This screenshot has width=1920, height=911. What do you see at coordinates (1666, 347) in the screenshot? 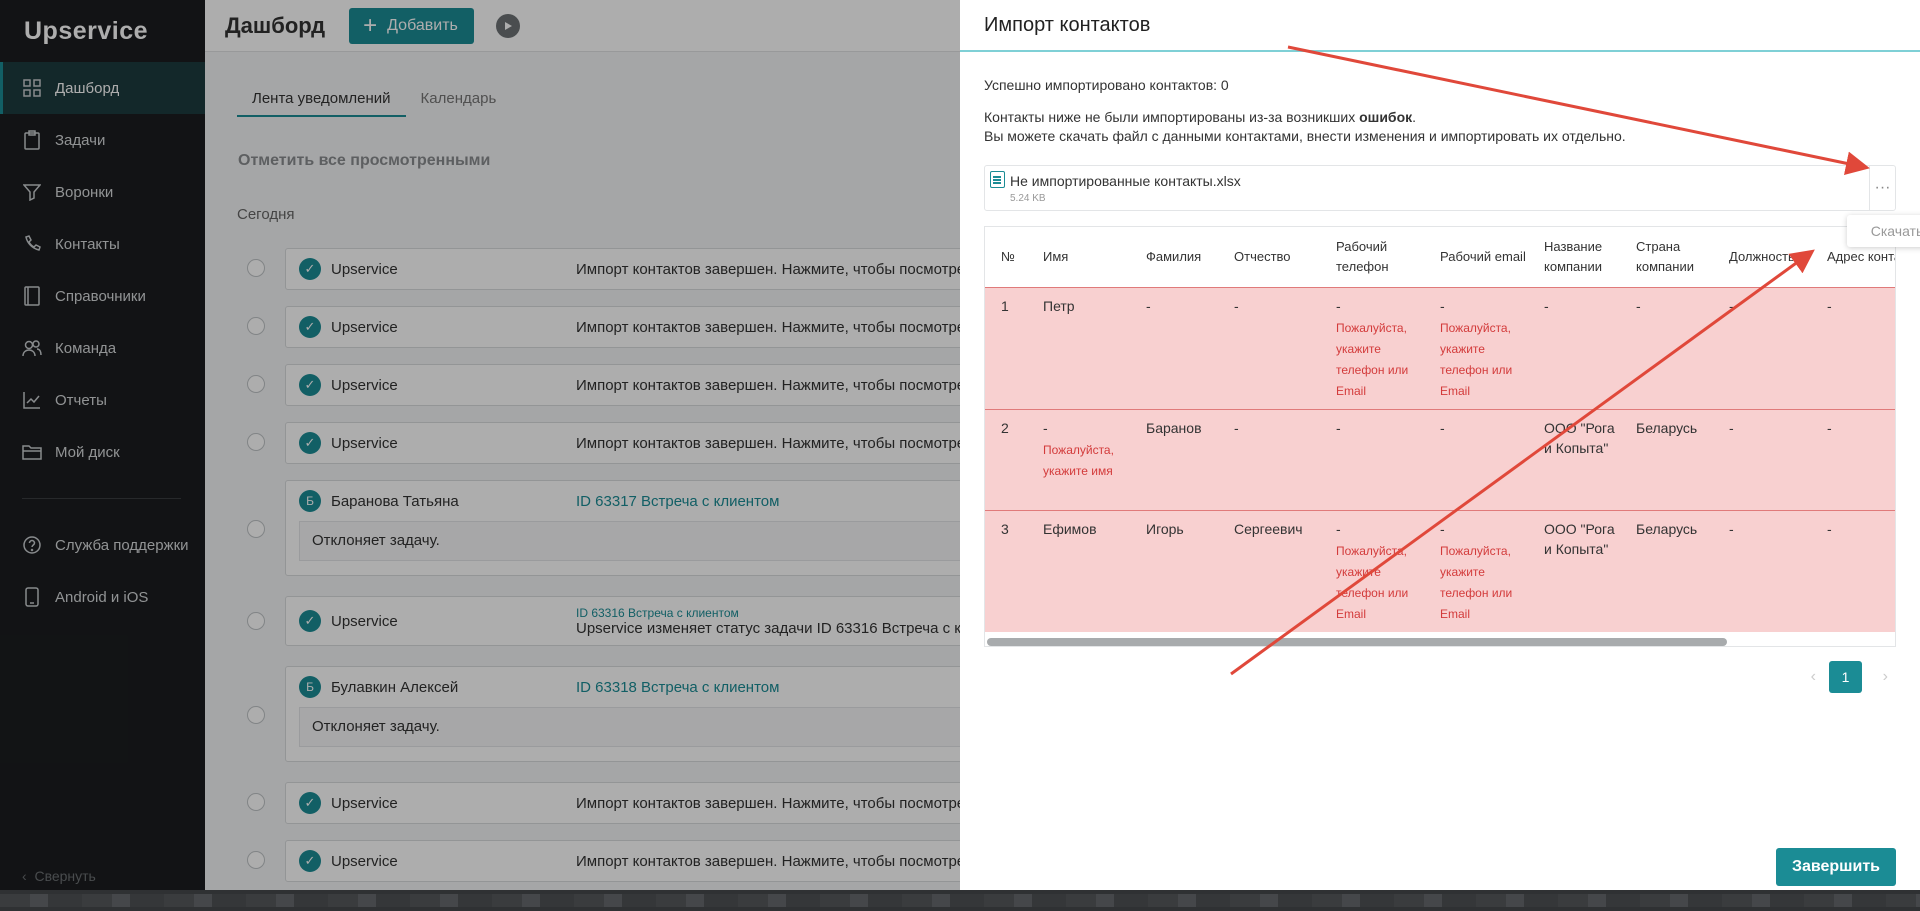
I see `cell-country: -` at bounding box center [1666, 347].